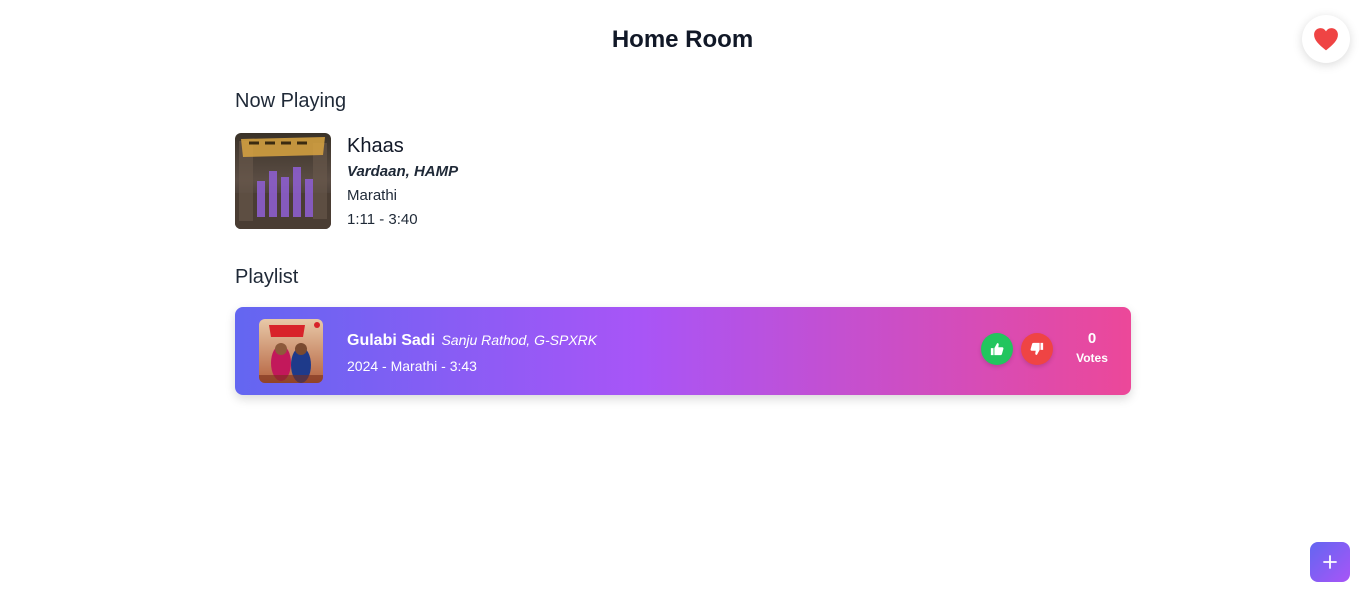 The width and height of the screenshot is (1365, 590). Describe the element at coordinates (412, 366) in the screenshot. I see `song-meta: 2024 - Marathi - 3:43` at that location.